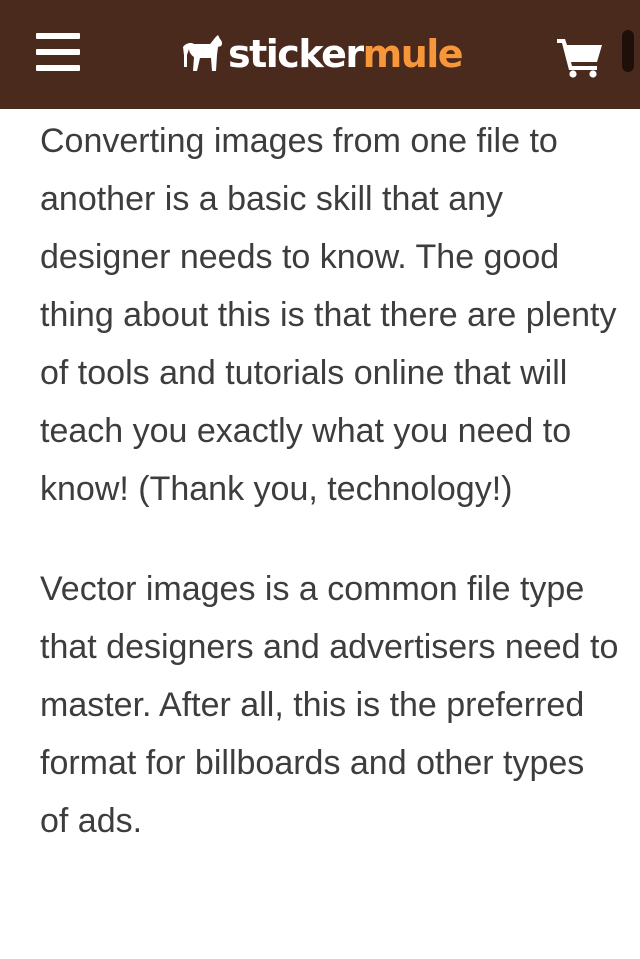 Image resolution: width=640 pixels, height=959 pixels. I want to click on scroll-indicator, so click(628, 51).